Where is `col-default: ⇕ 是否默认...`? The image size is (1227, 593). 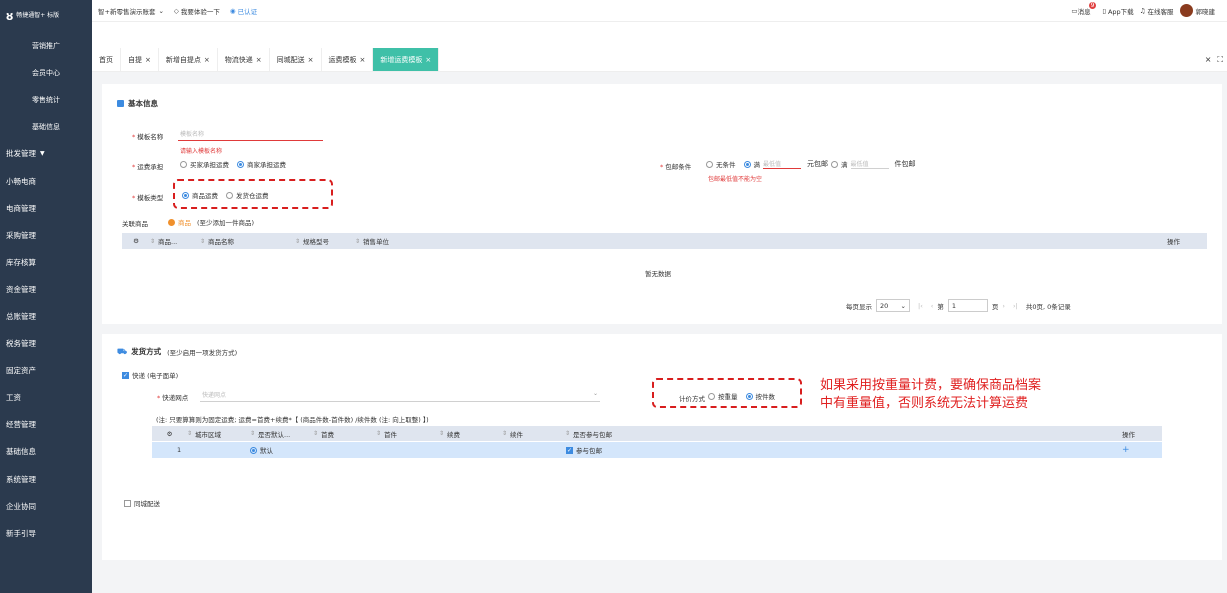 col-default: ⇕ 是否默认... is located at coordinates (281, 434).